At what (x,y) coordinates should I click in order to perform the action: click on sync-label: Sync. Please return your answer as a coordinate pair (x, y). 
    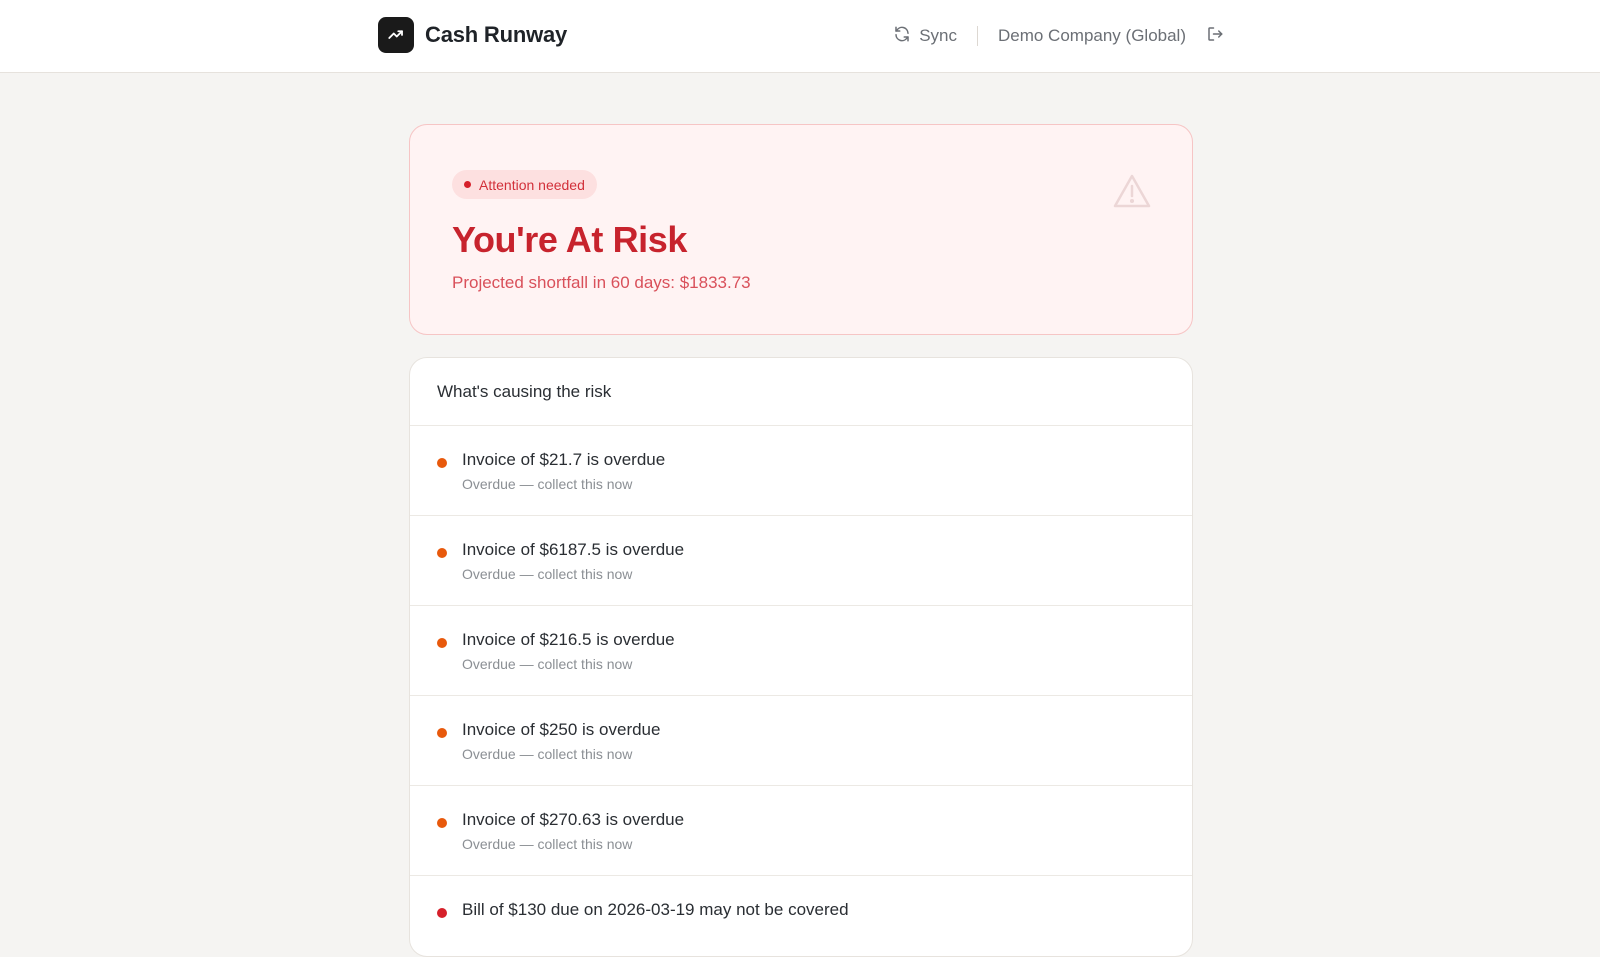
    Looking at the image, I should click on (938, 35).